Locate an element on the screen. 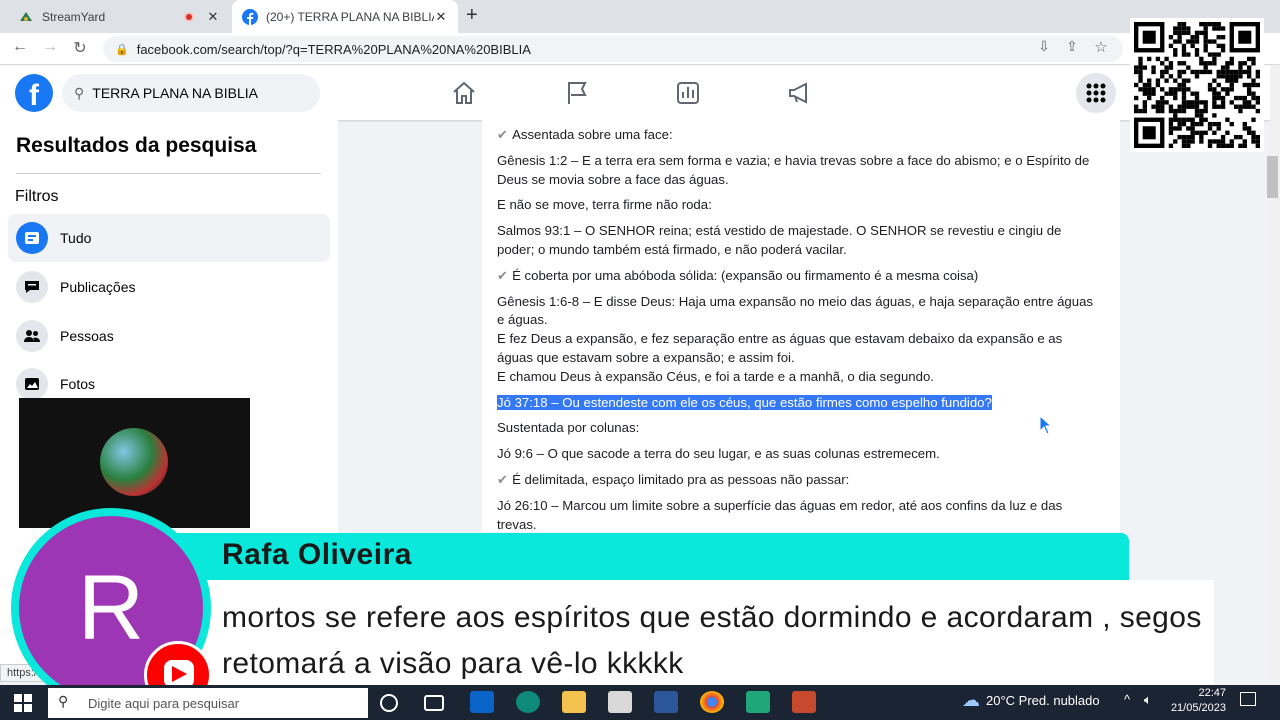 Image resolution: width=1280 pixels, height=720 pixels. play-icon is located at coordinates (179, 674).